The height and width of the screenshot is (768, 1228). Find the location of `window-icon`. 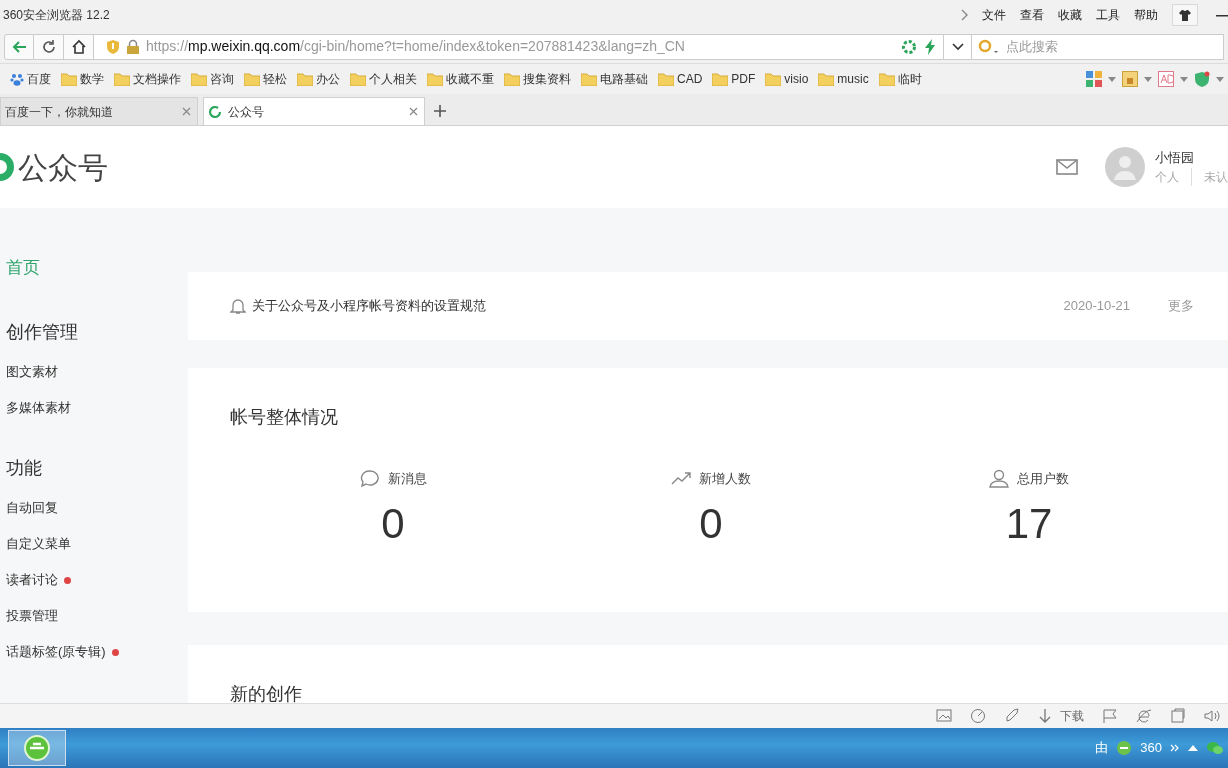

window-icon is located at coordinates (1178, 716).